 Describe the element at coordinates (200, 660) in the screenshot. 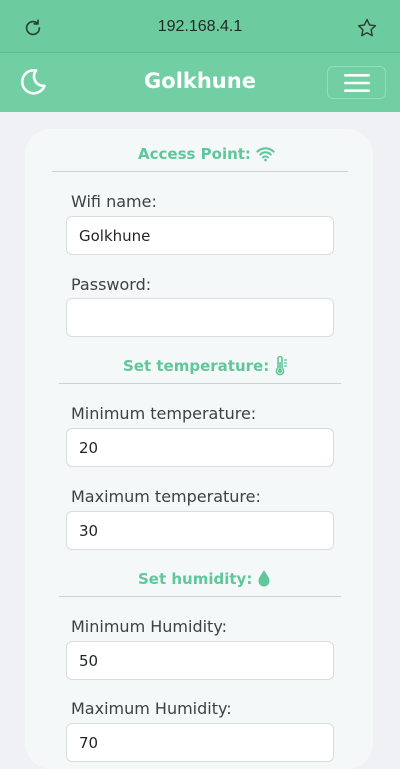

I see `min-humidity-input` at that location.